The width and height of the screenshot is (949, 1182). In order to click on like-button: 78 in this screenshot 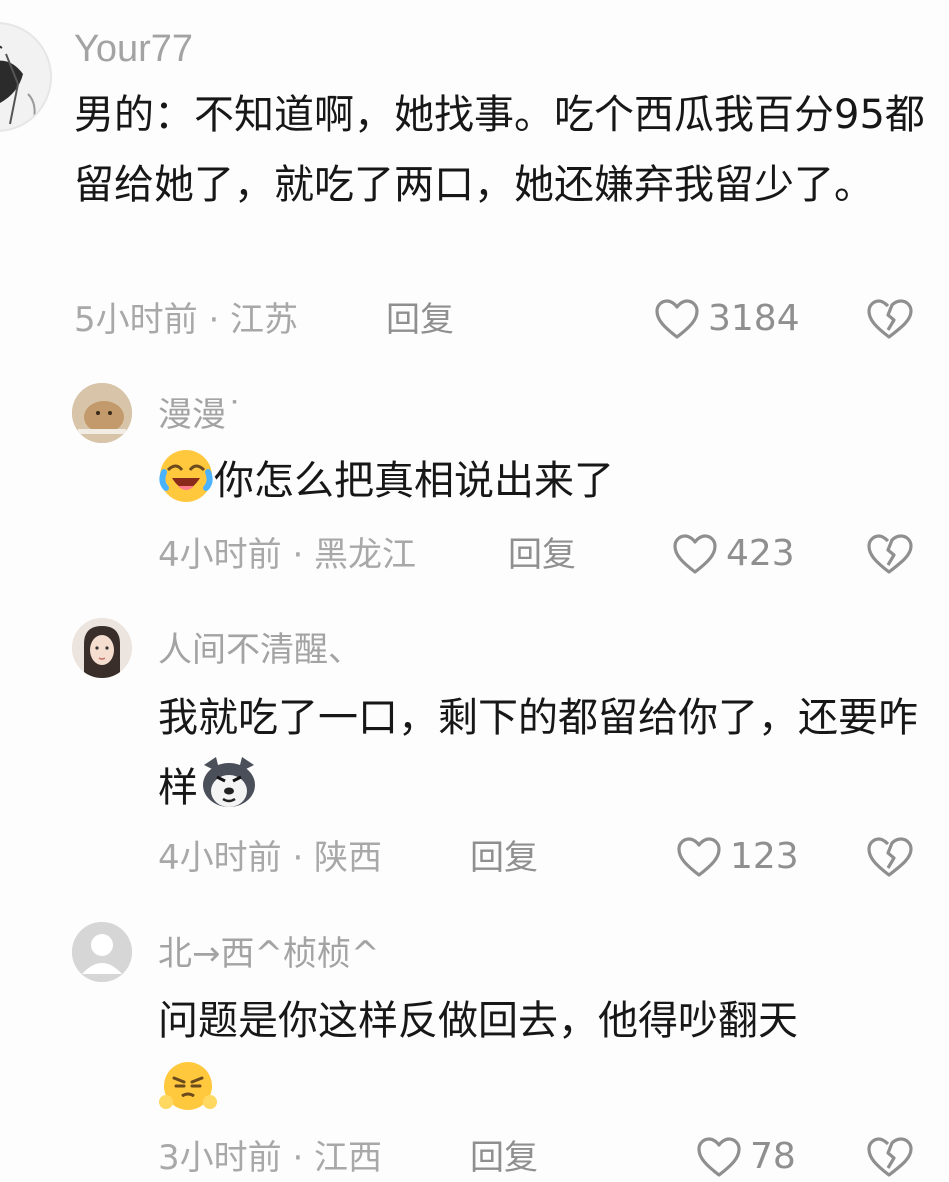, I will do `click(746, 1157)`.